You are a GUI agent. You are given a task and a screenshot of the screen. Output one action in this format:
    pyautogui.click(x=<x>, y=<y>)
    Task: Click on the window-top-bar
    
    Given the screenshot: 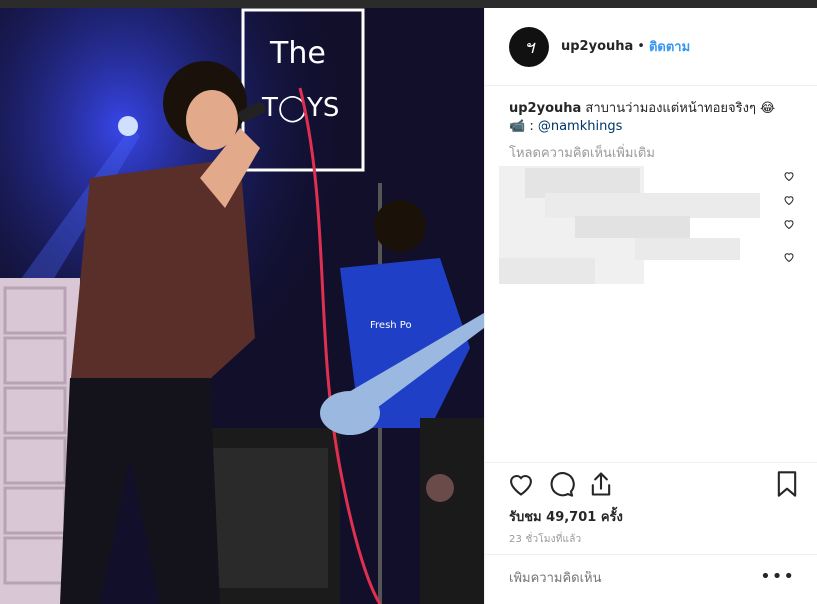 What is the action you would take?
    pyautogui.click(x=408, y=4)
    